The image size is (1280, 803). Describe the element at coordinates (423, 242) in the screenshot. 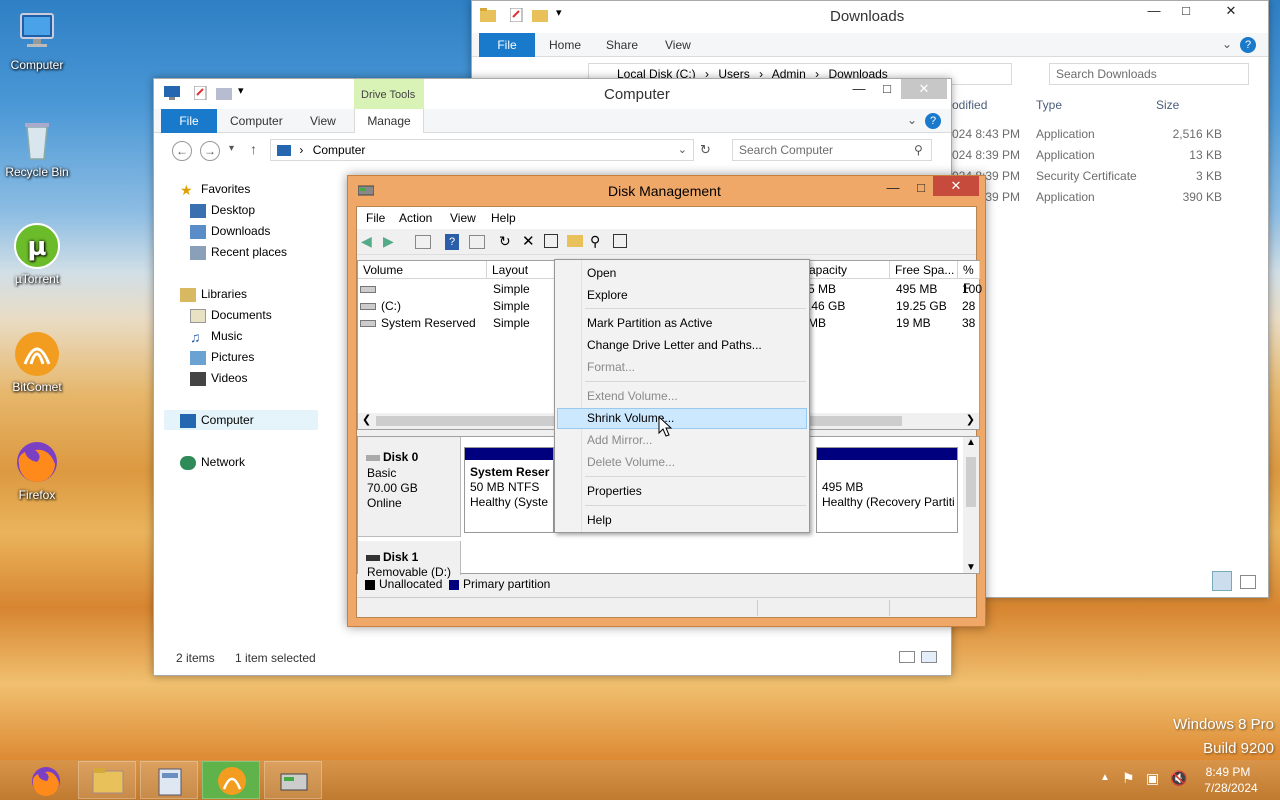

I see `show-hide-tree-icon` at that location.